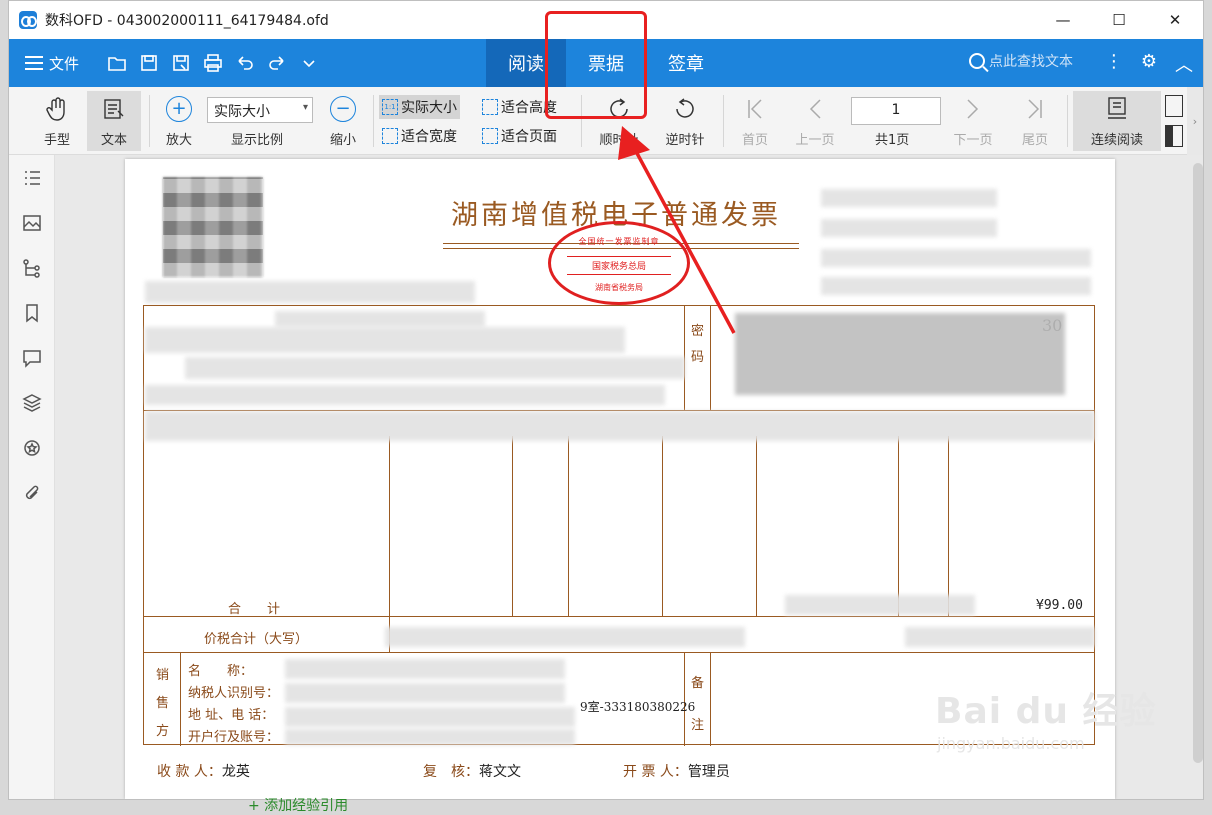 The width and height of the screenshot is (1212, 815). I want to click on zoom-in-button: + 放大, so click(179, 117).